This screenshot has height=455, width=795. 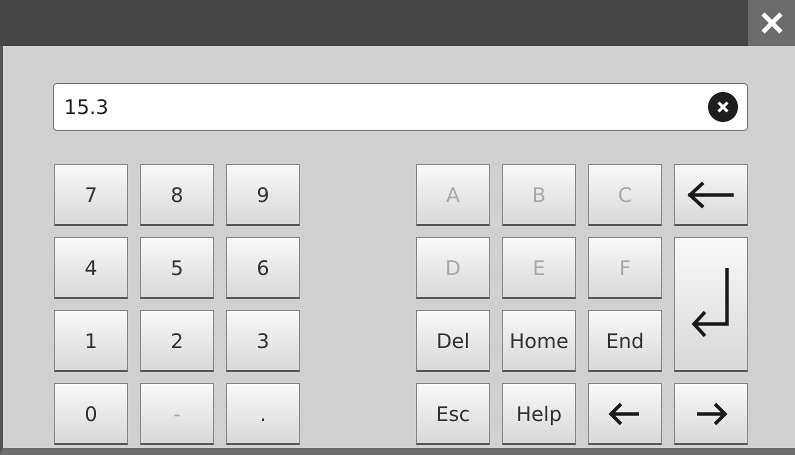 What do you see at coordinates (91, 341) in the screenshot?
I see `key: 1` at bounding box center [91, 341].